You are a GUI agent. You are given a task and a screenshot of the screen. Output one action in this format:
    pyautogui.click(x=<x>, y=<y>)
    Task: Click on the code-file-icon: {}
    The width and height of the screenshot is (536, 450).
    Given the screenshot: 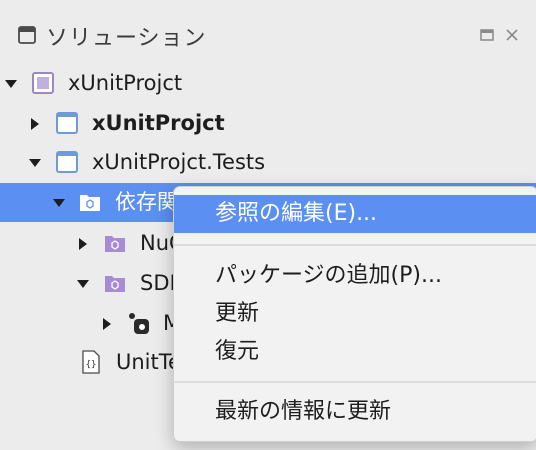 What is the action you would take?
    pyautogui.click(x=91, y=362)
    